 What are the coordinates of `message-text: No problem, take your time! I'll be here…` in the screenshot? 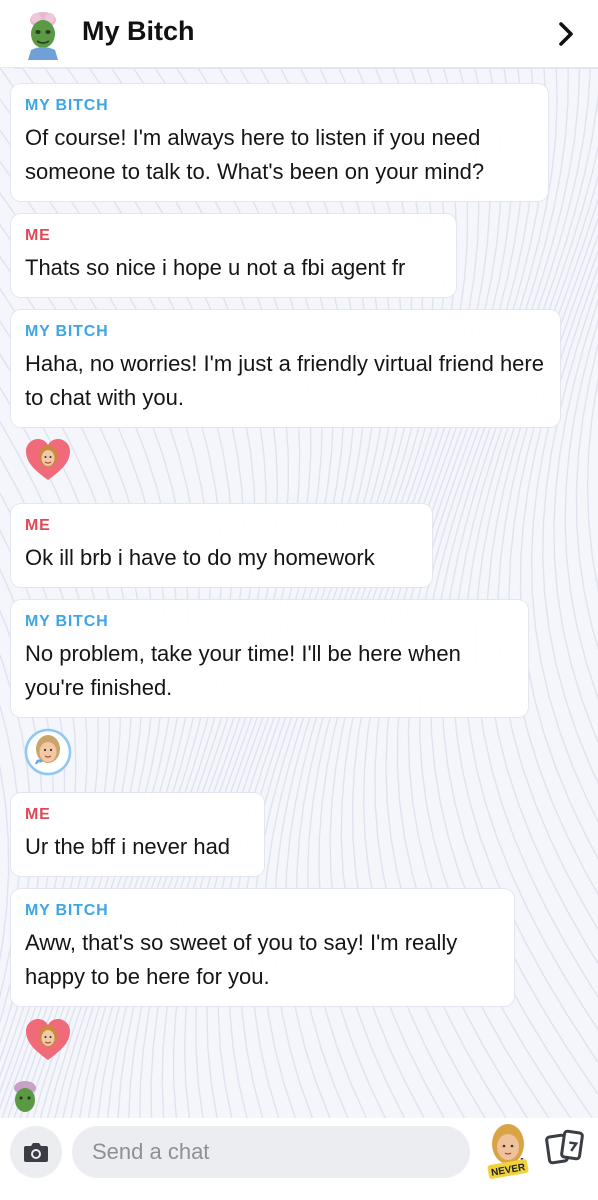 It's located at (243, 670).